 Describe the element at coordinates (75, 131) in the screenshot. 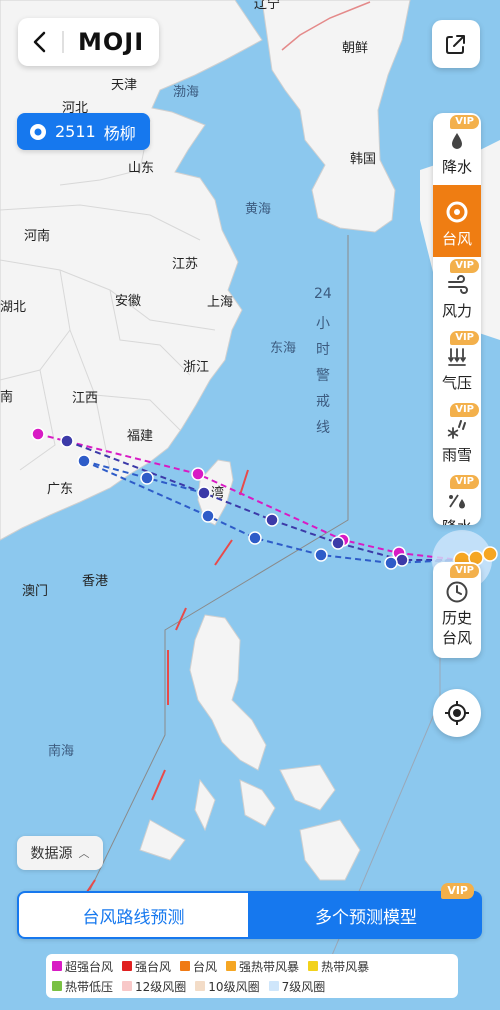

I see `storm-number: 2511` at that location.